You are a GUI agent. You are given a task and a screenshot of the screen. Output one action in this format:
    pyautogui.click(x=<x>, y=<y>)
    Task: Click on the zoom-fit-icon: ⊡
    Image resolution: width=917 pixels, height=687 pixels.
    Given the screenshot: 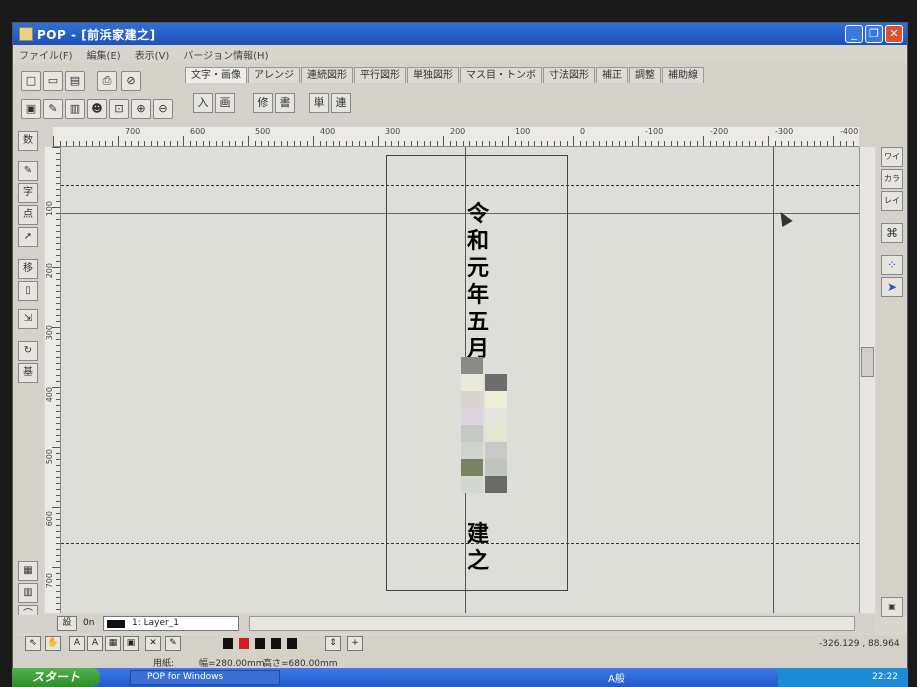 What is the action you would take?
    pyautogui.click(x=119, y=109)
    